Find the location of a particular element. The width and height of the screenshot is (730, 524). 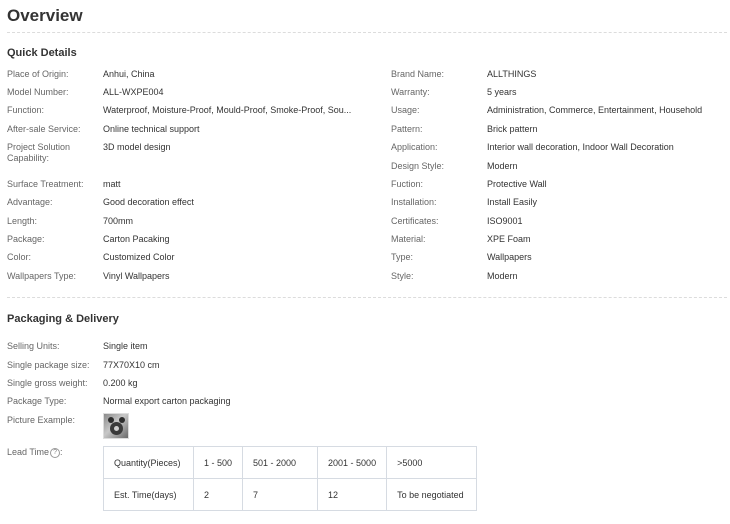

lead-time-colon: : is located at coordinates (61, 452).